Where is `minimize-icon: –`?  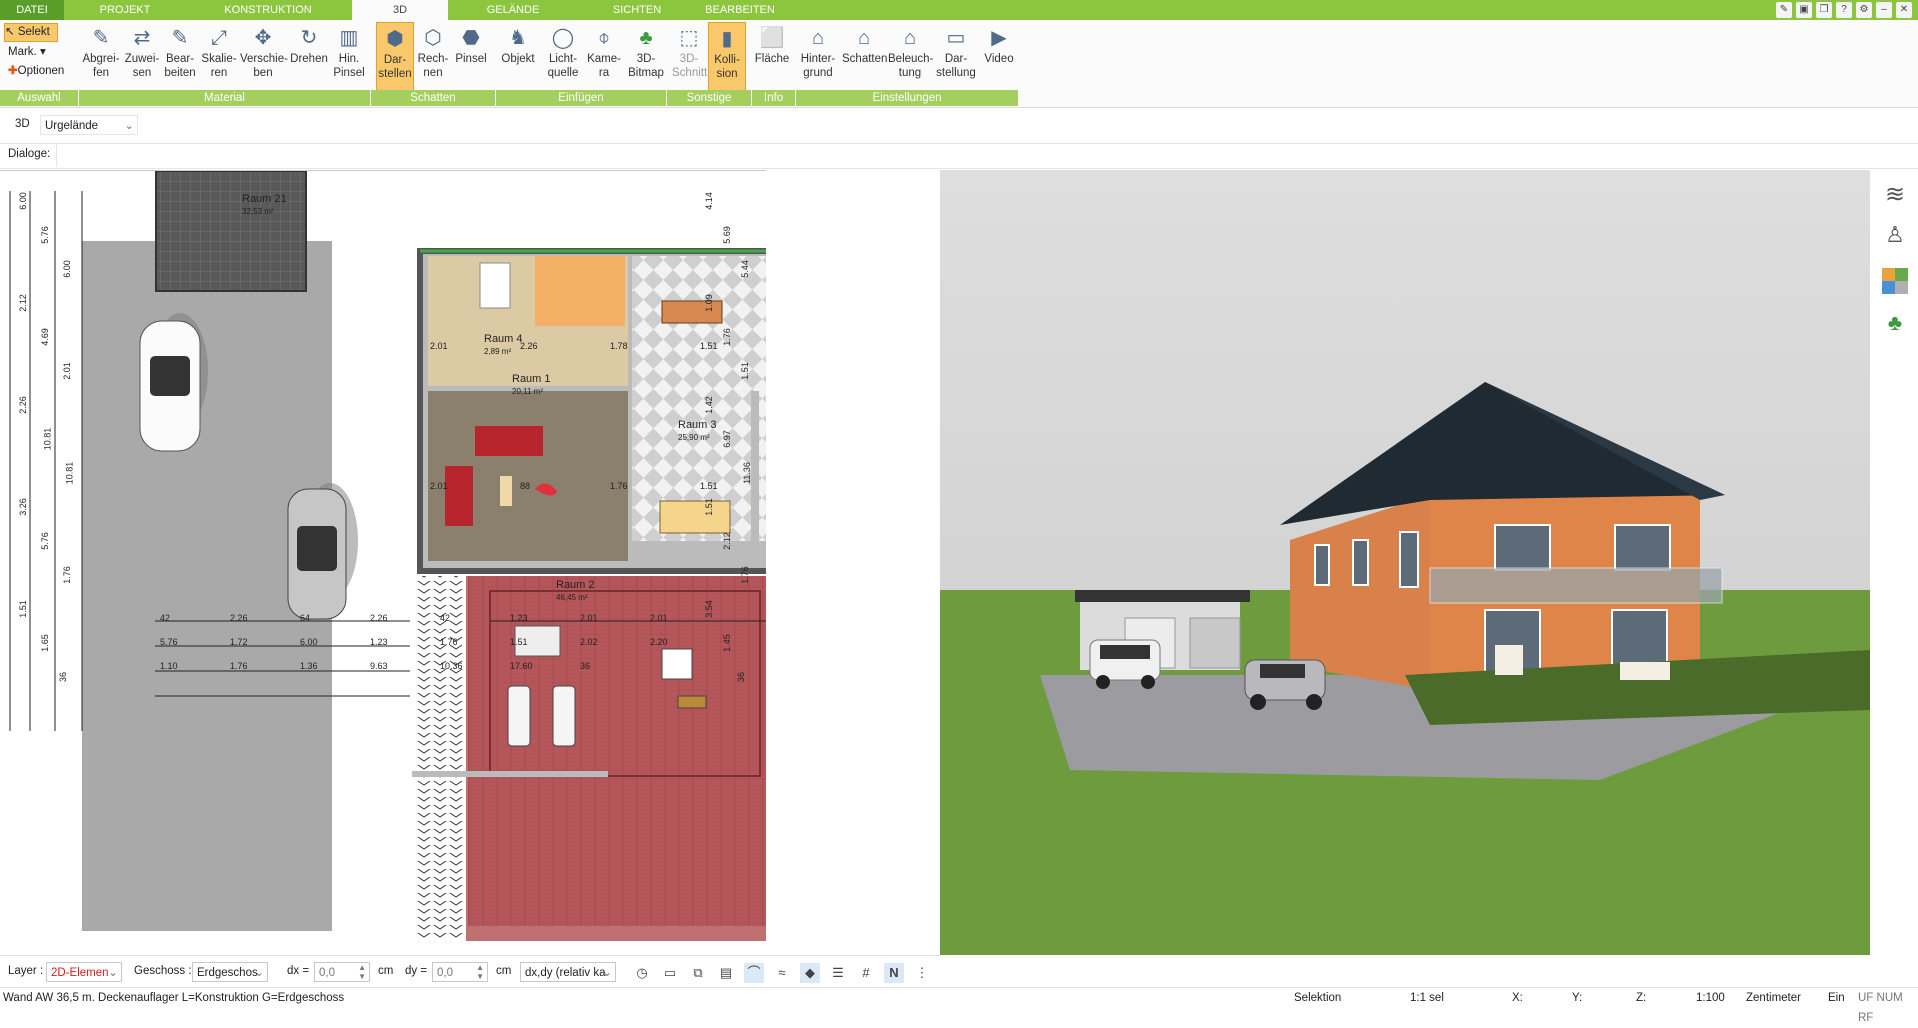
minimize-icon: – is located at coordinates (1884, 10).